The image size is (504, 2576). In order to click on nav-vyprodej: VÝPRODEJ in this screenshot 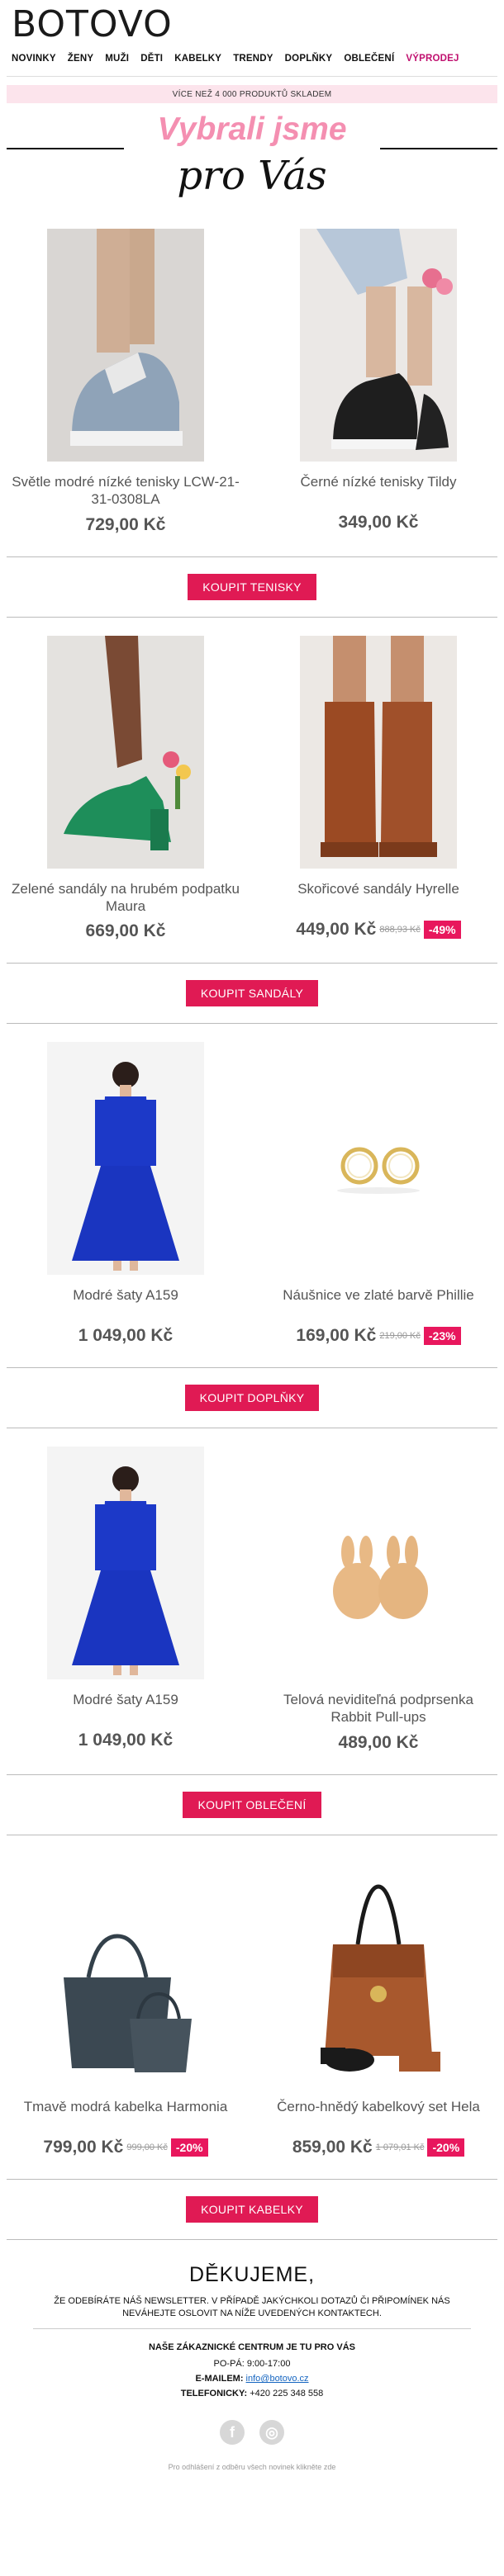, I will do `click(432, 59)`.